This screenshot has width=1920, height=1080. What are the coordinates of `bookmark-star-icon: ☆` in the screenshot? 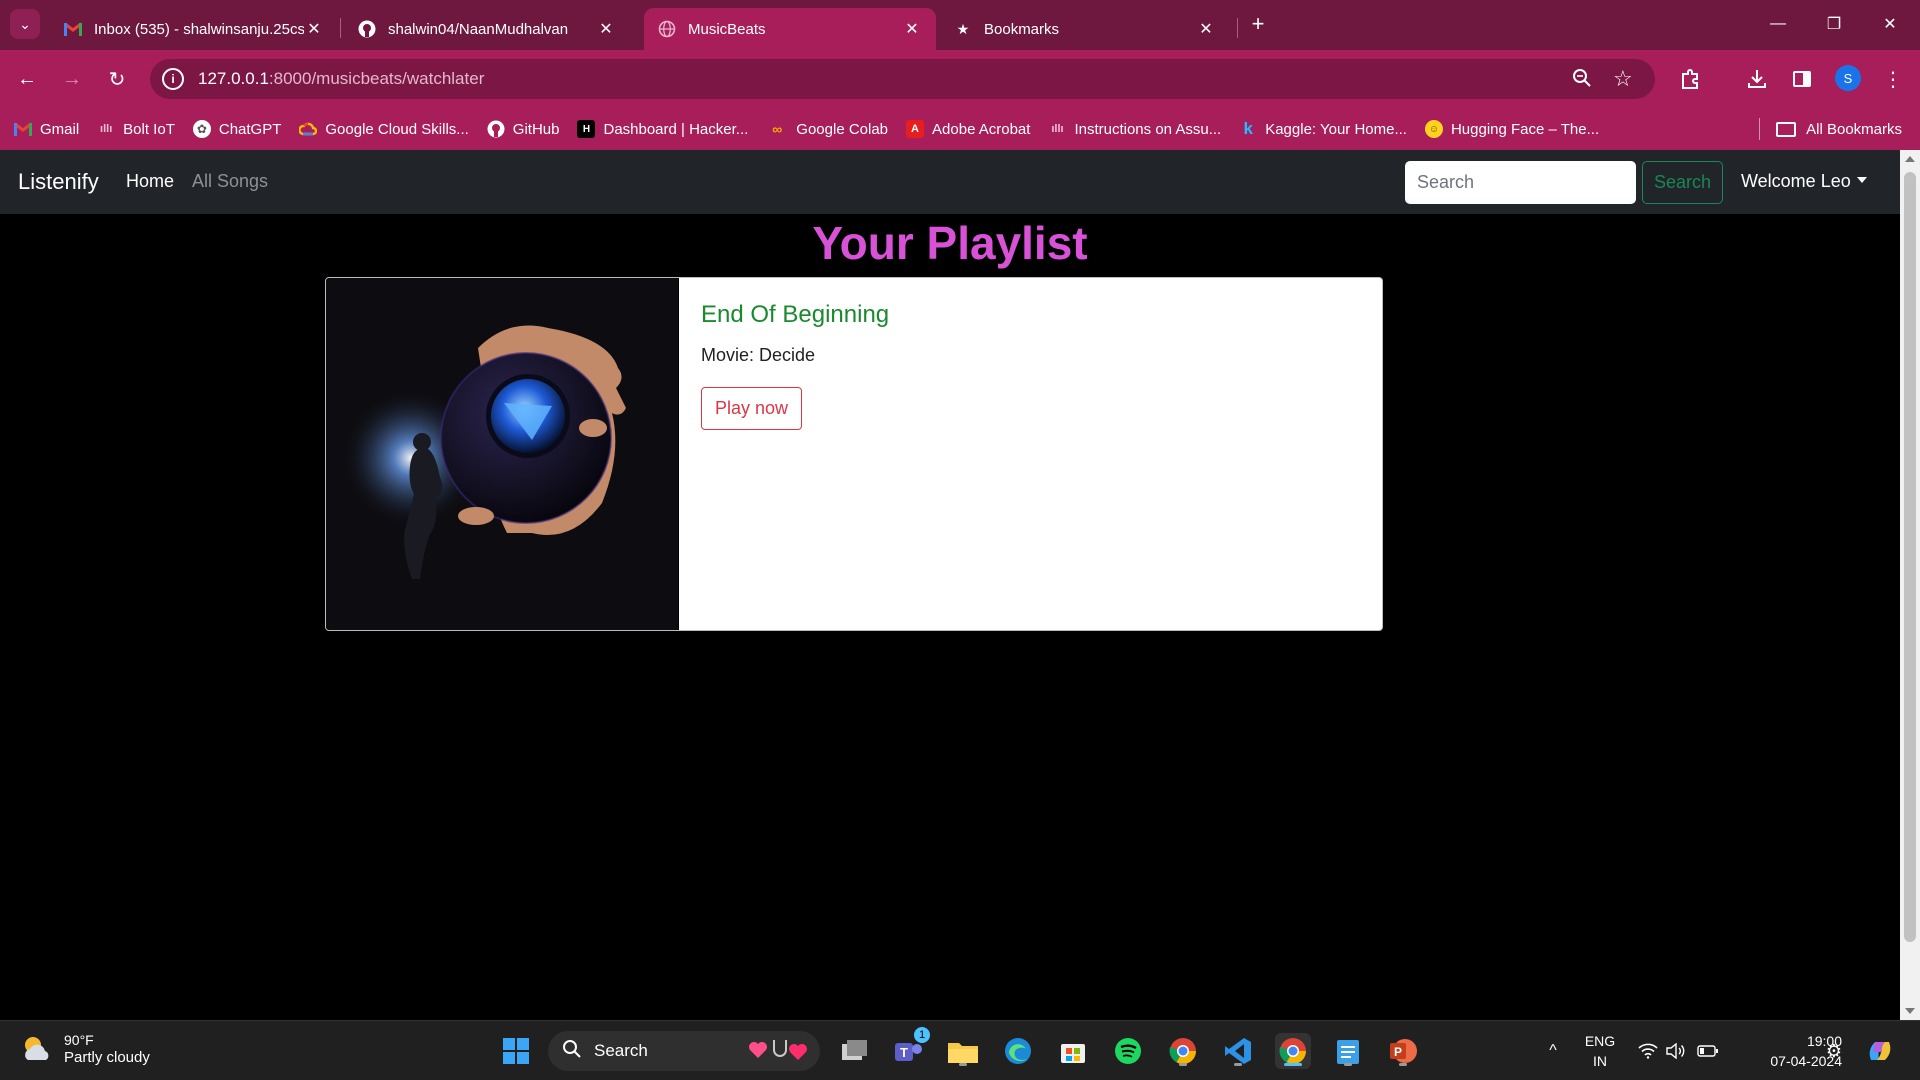 It's located at (1623, 79).